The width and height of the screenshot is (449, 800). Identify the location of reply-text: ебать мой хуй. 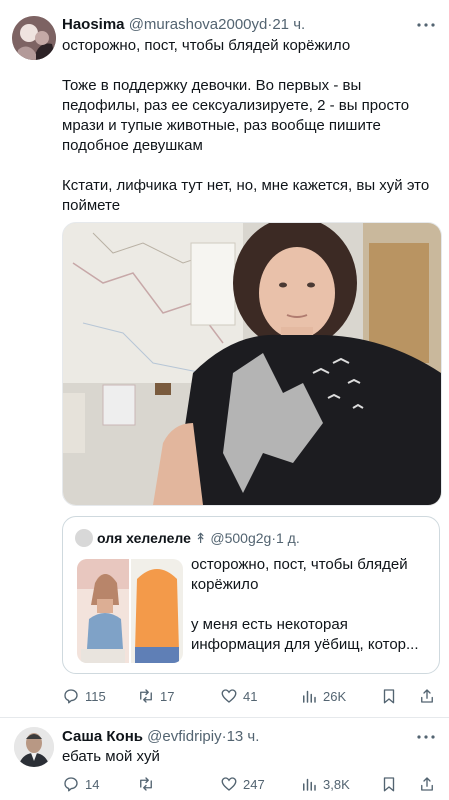
(247, 757).